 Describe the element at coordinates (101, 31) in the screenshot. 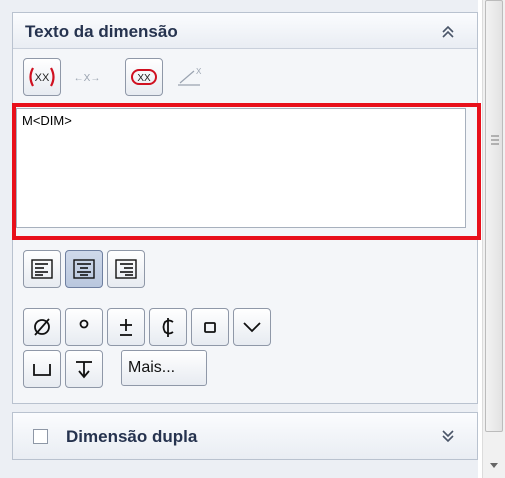

I see `dimension-text-title: Texto da dimensão` at that location.